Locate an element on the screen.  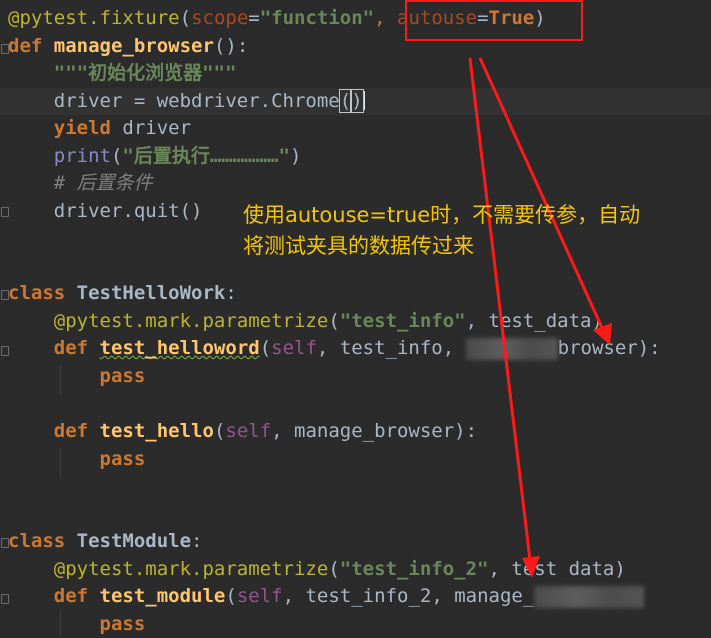
annotation-text: 使用autouse=true时，不需要传参，自动 将测试夹具的数据传过来 is located at coordinates (477, 231).